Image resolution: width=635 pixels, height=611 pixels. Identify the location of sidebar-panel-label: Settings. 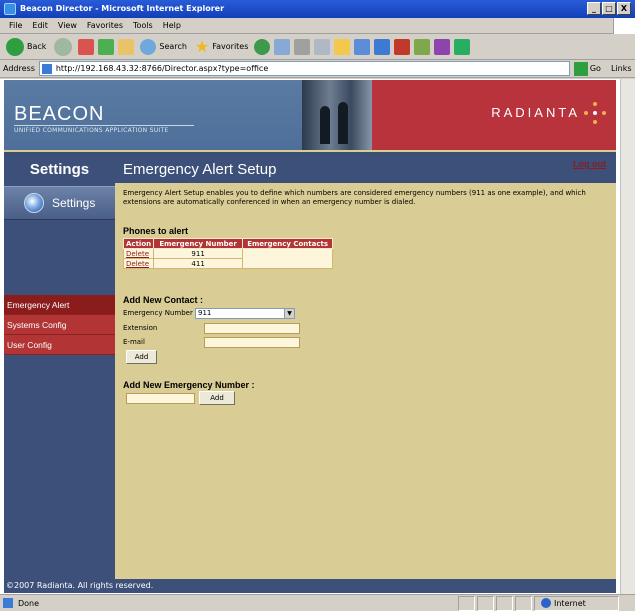
(74, 203).